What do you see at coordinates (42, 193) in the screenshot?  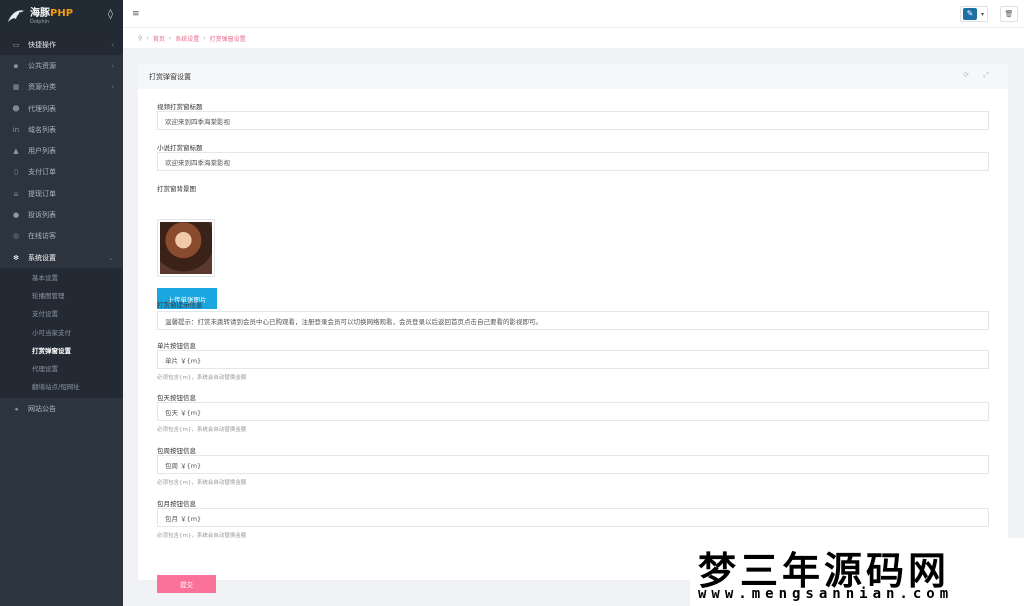 I see `sidebar-item-label: 提现订单` at bounding box center [42, 193].